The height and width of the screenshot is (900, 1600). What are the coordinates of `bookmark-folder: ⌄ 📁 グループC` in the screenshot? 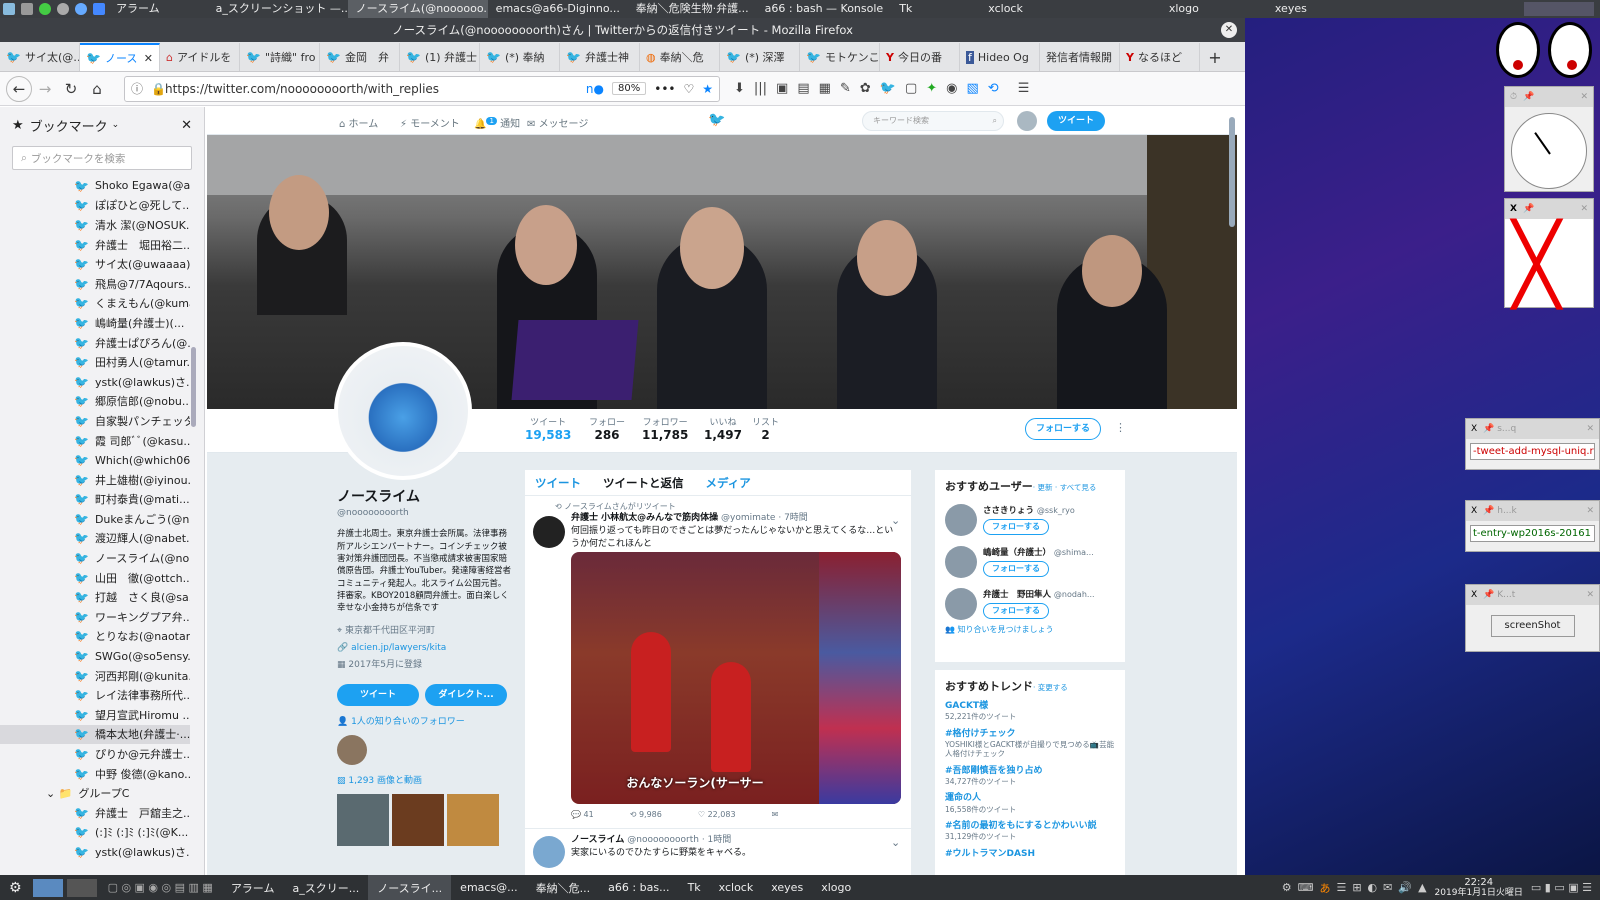 It's located at (95, 793).